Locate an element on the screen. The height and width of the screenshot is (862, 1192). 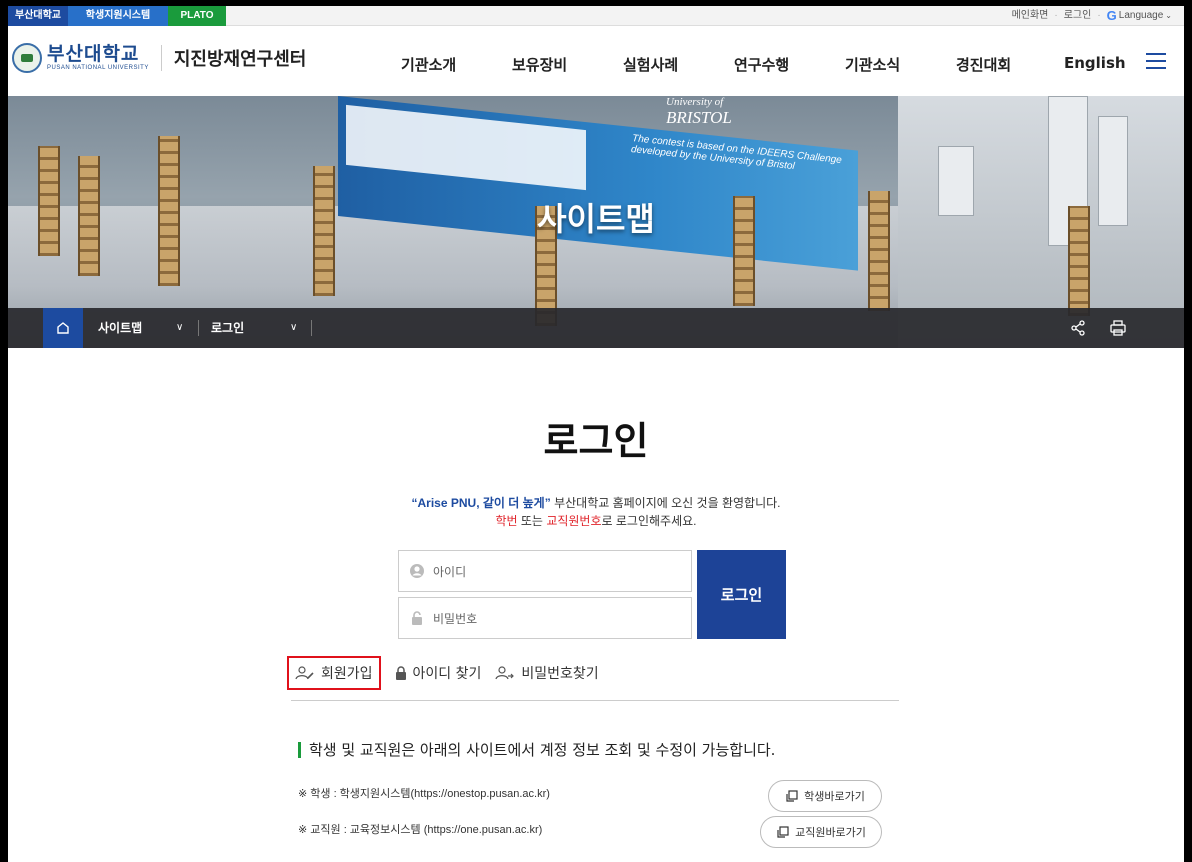
utility-login-link: 로그인 is located at coordinates (1078, 16).